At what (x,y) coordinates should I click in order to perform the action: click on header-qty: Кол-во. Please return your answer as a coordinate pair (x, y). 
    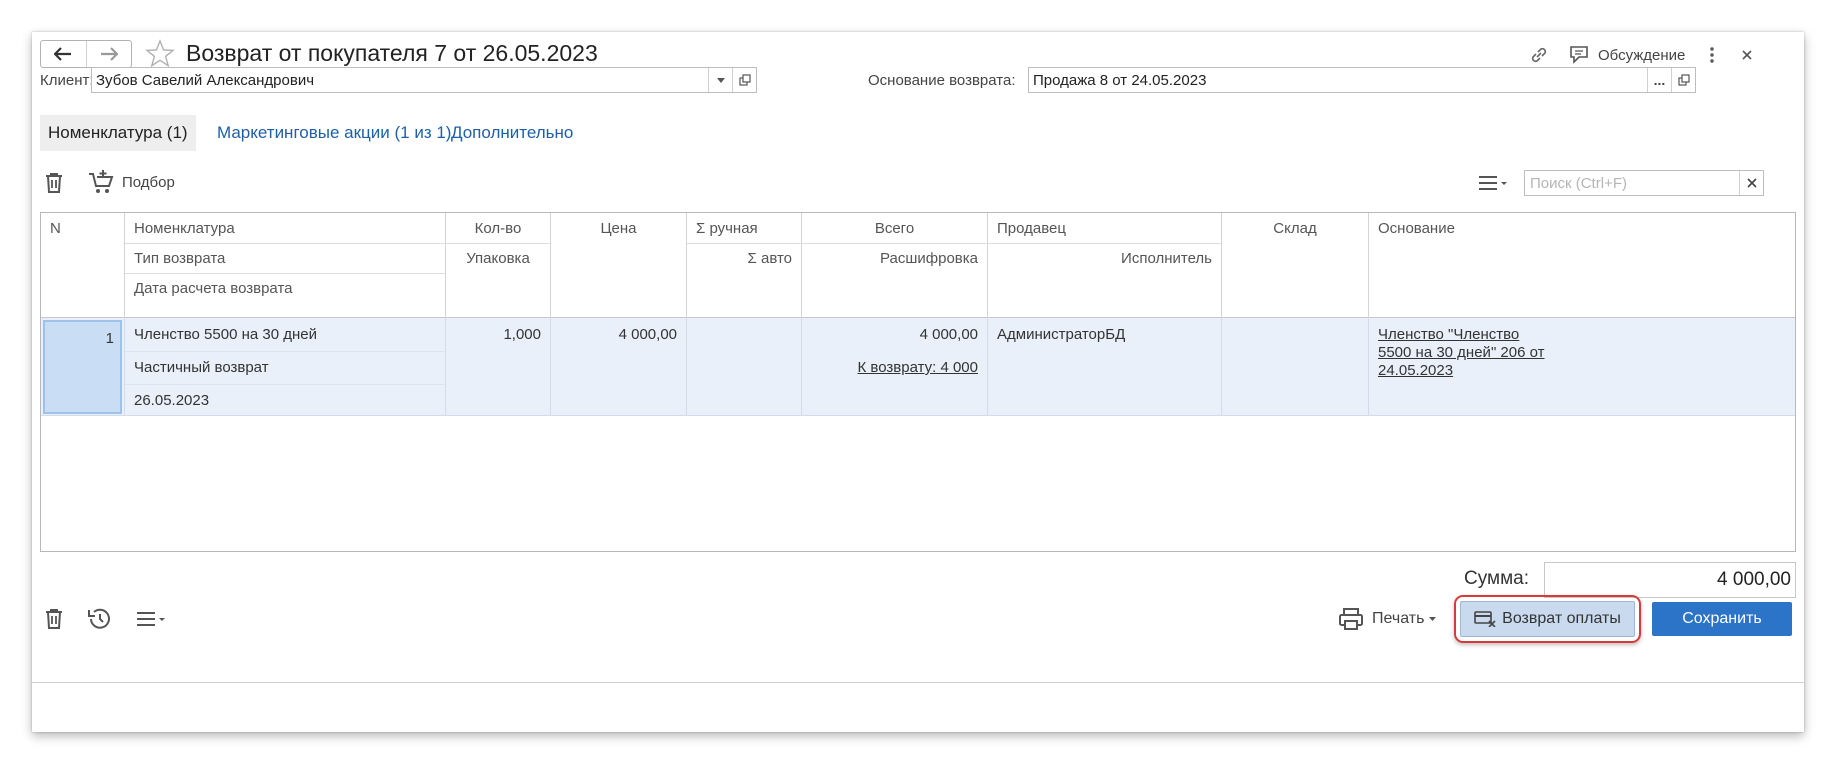
    Looking at the image, I should click on (498, 228).